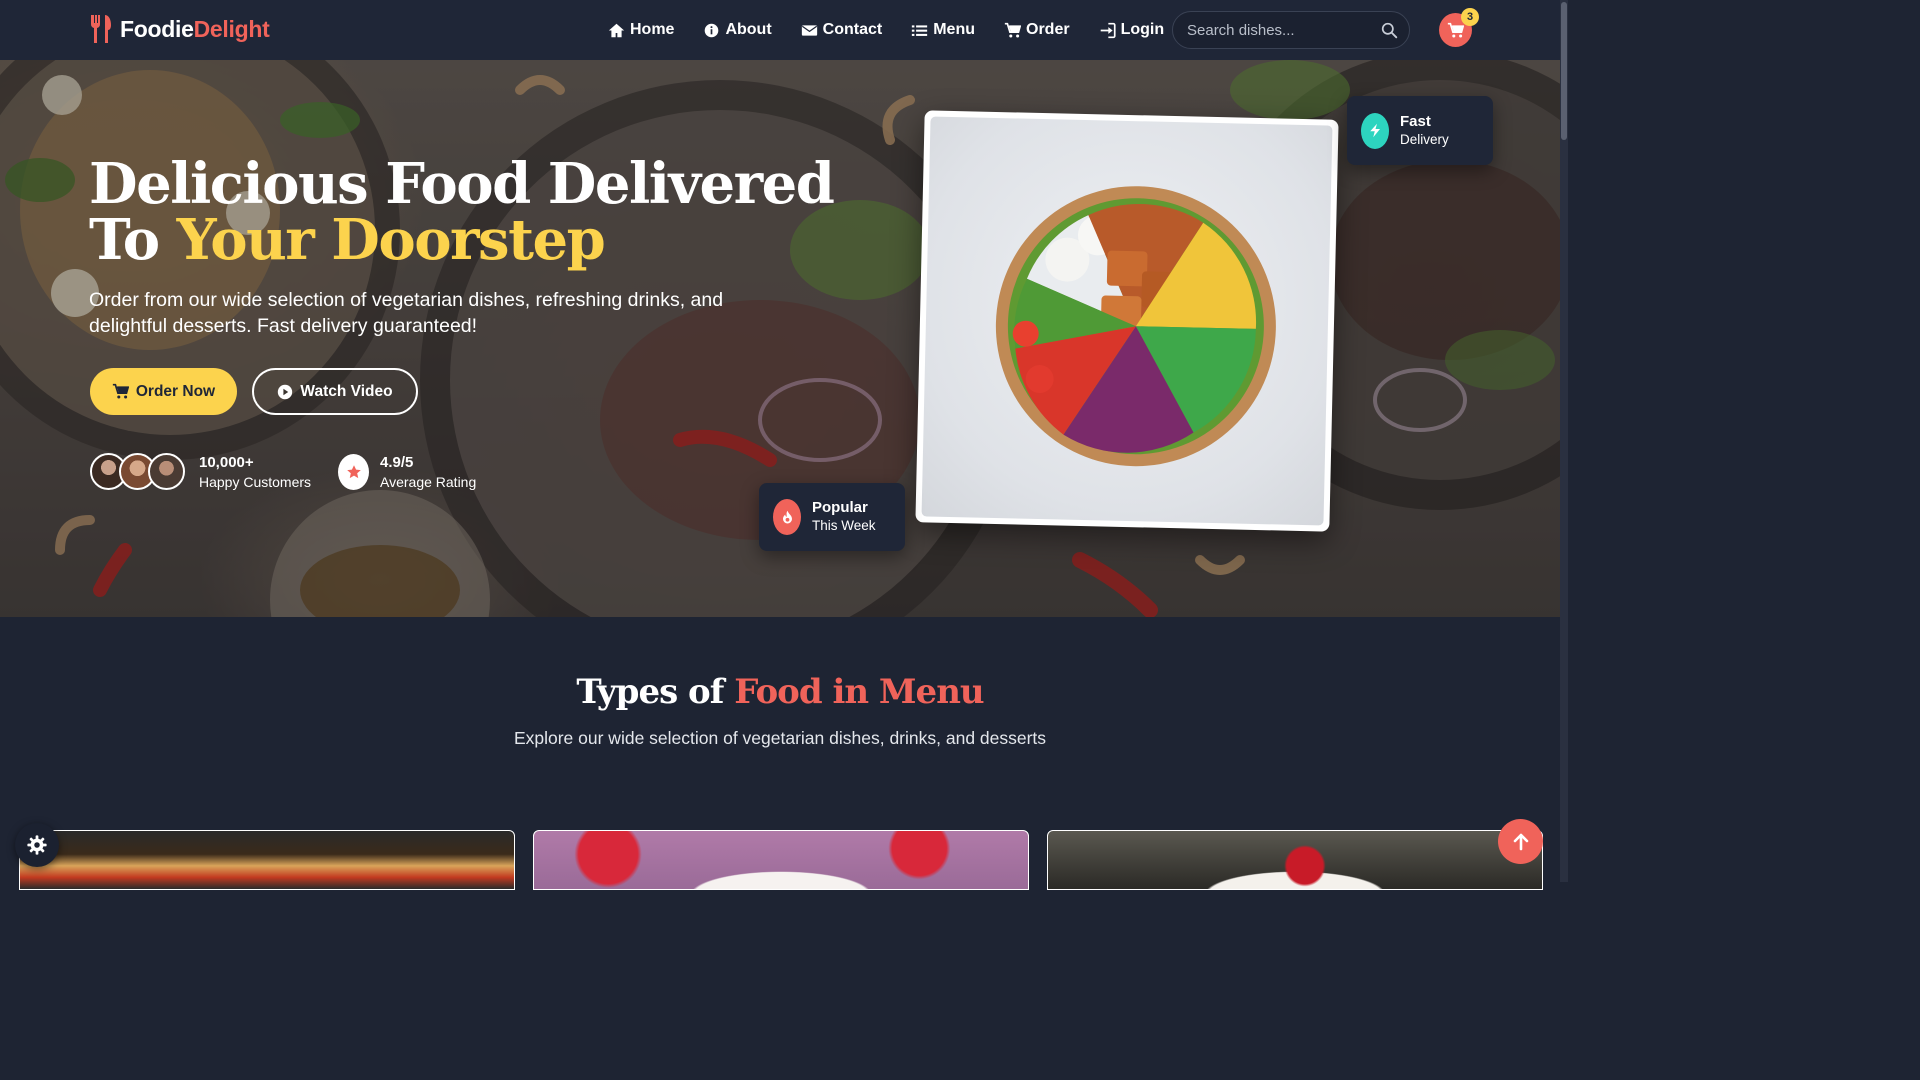  I want to click on search-input, so click(1282, 30).